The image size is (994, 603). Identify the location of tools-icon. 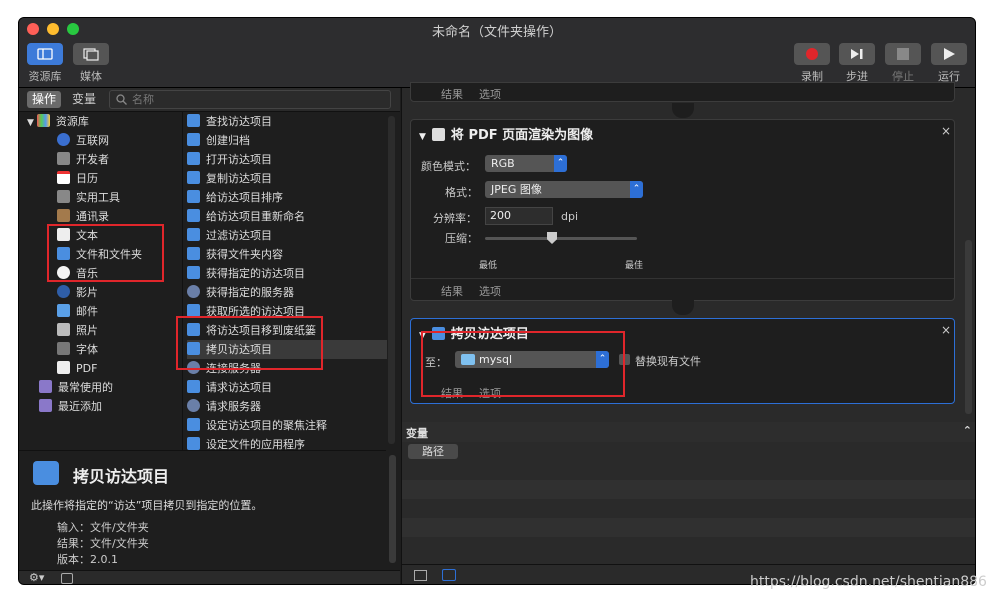
(63, 158).